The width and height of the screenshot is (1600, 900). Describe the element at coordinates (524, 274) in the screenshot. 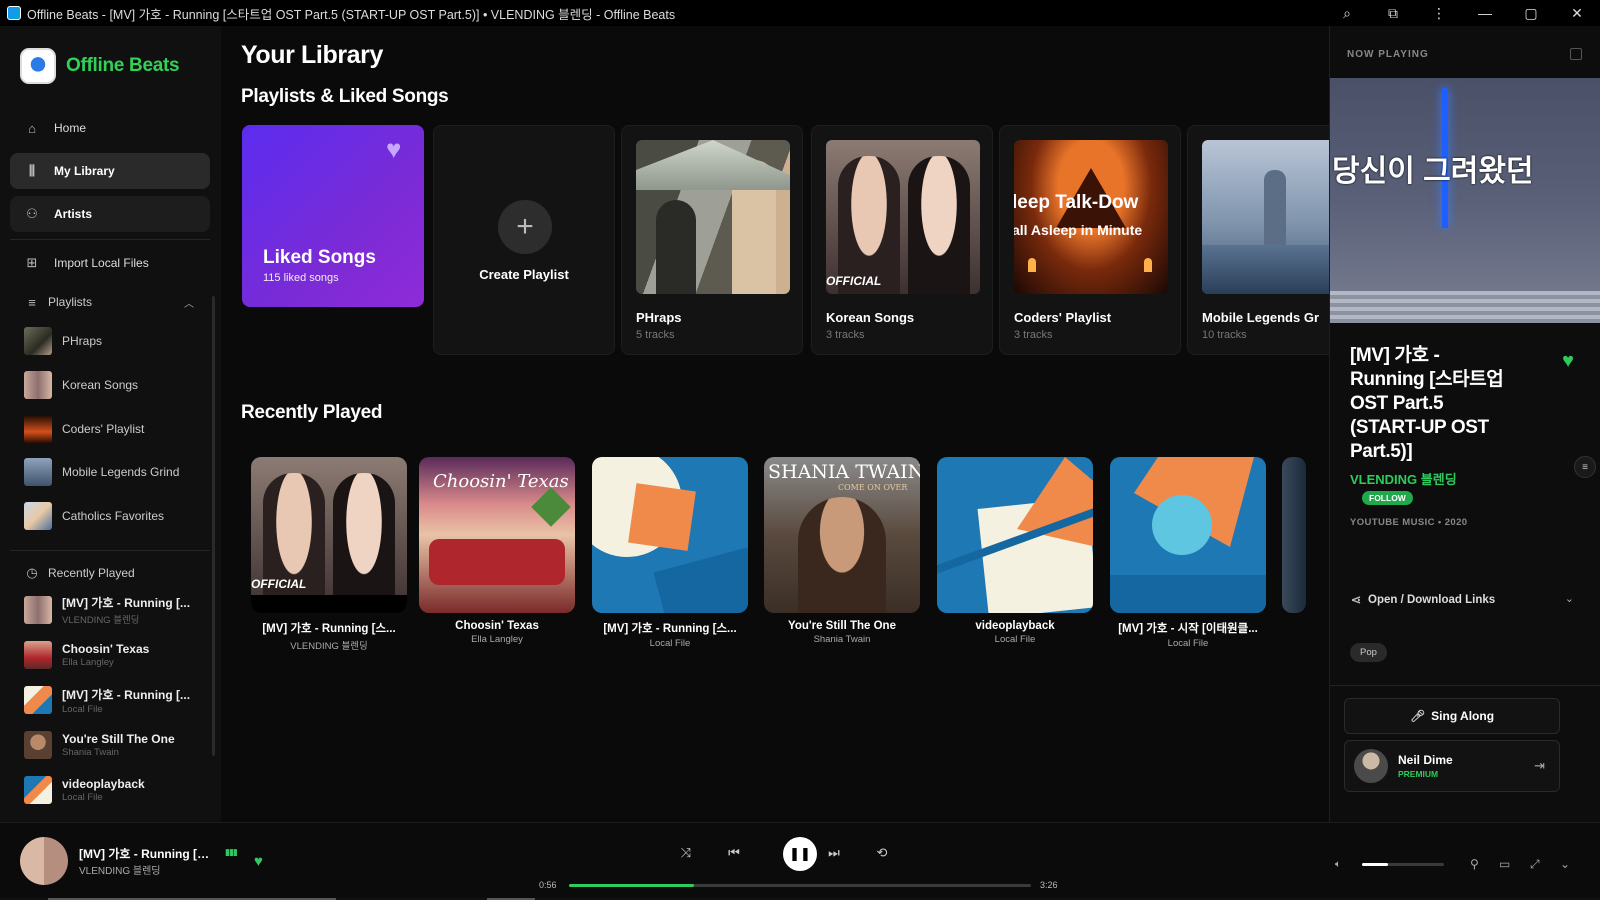

I see `create-playlist-label: Create Playlist` at that location.